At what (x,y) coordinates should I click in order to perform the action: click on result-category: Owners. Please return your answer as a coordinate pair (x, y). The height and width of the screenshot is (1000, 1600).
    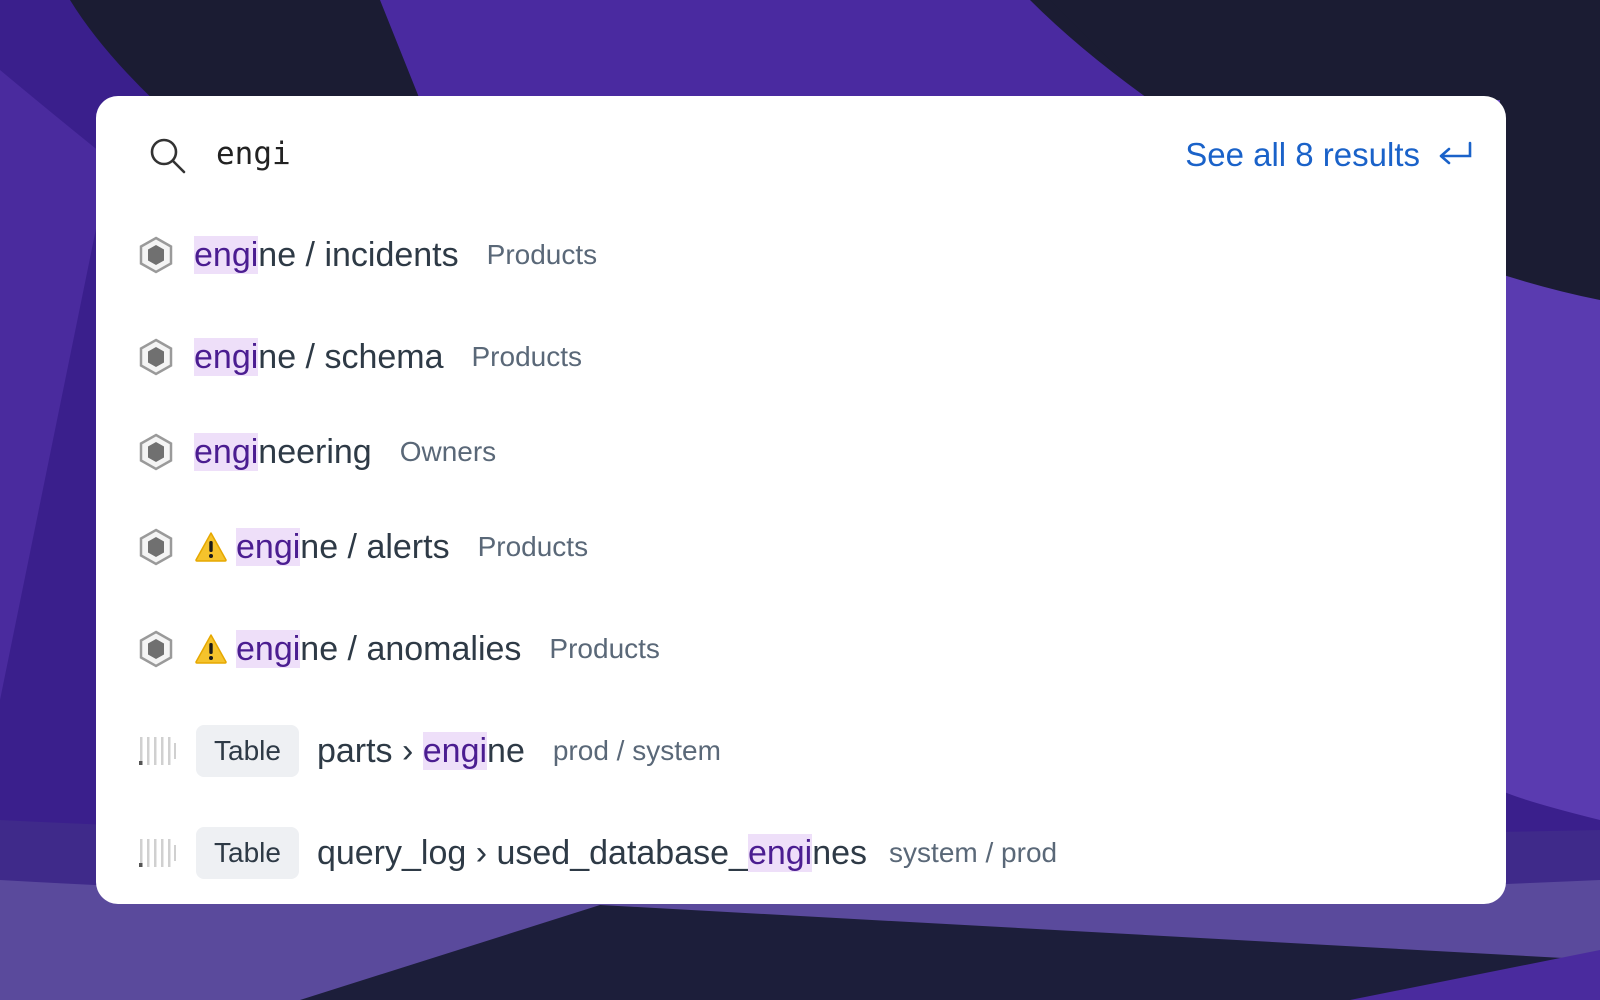
    Looking at the image, I should click on (448, 451).